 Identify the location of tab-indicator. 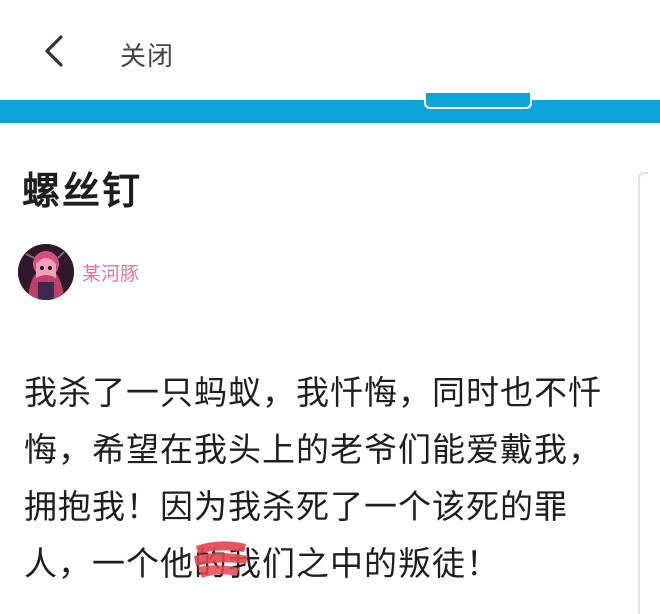
(478, 101).